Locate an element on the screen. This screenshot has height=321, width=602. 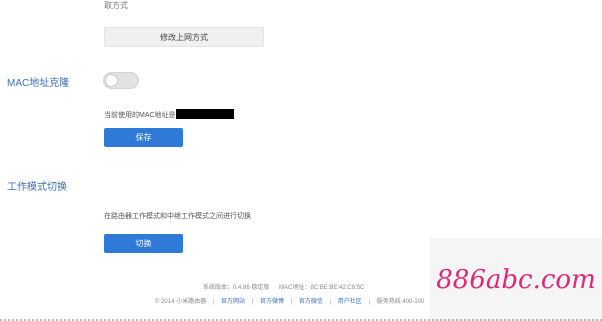
link-official-site: 官方网站 is located at coordinates (233, 302).